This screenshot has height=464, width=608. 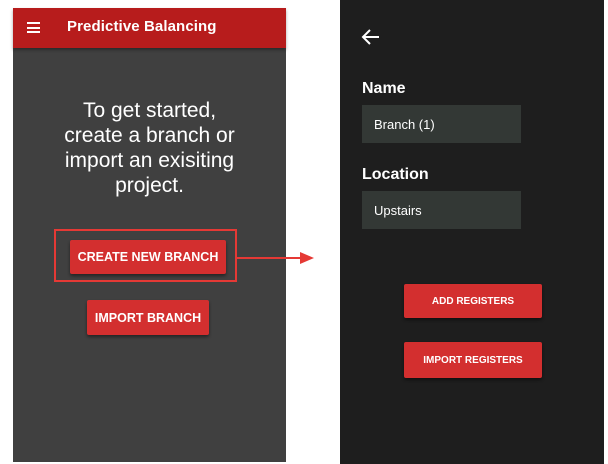 What do you see at coordinates (149, 185) in the screenshot?
I see `intro-line: project.` at bounding box center [149, 185].